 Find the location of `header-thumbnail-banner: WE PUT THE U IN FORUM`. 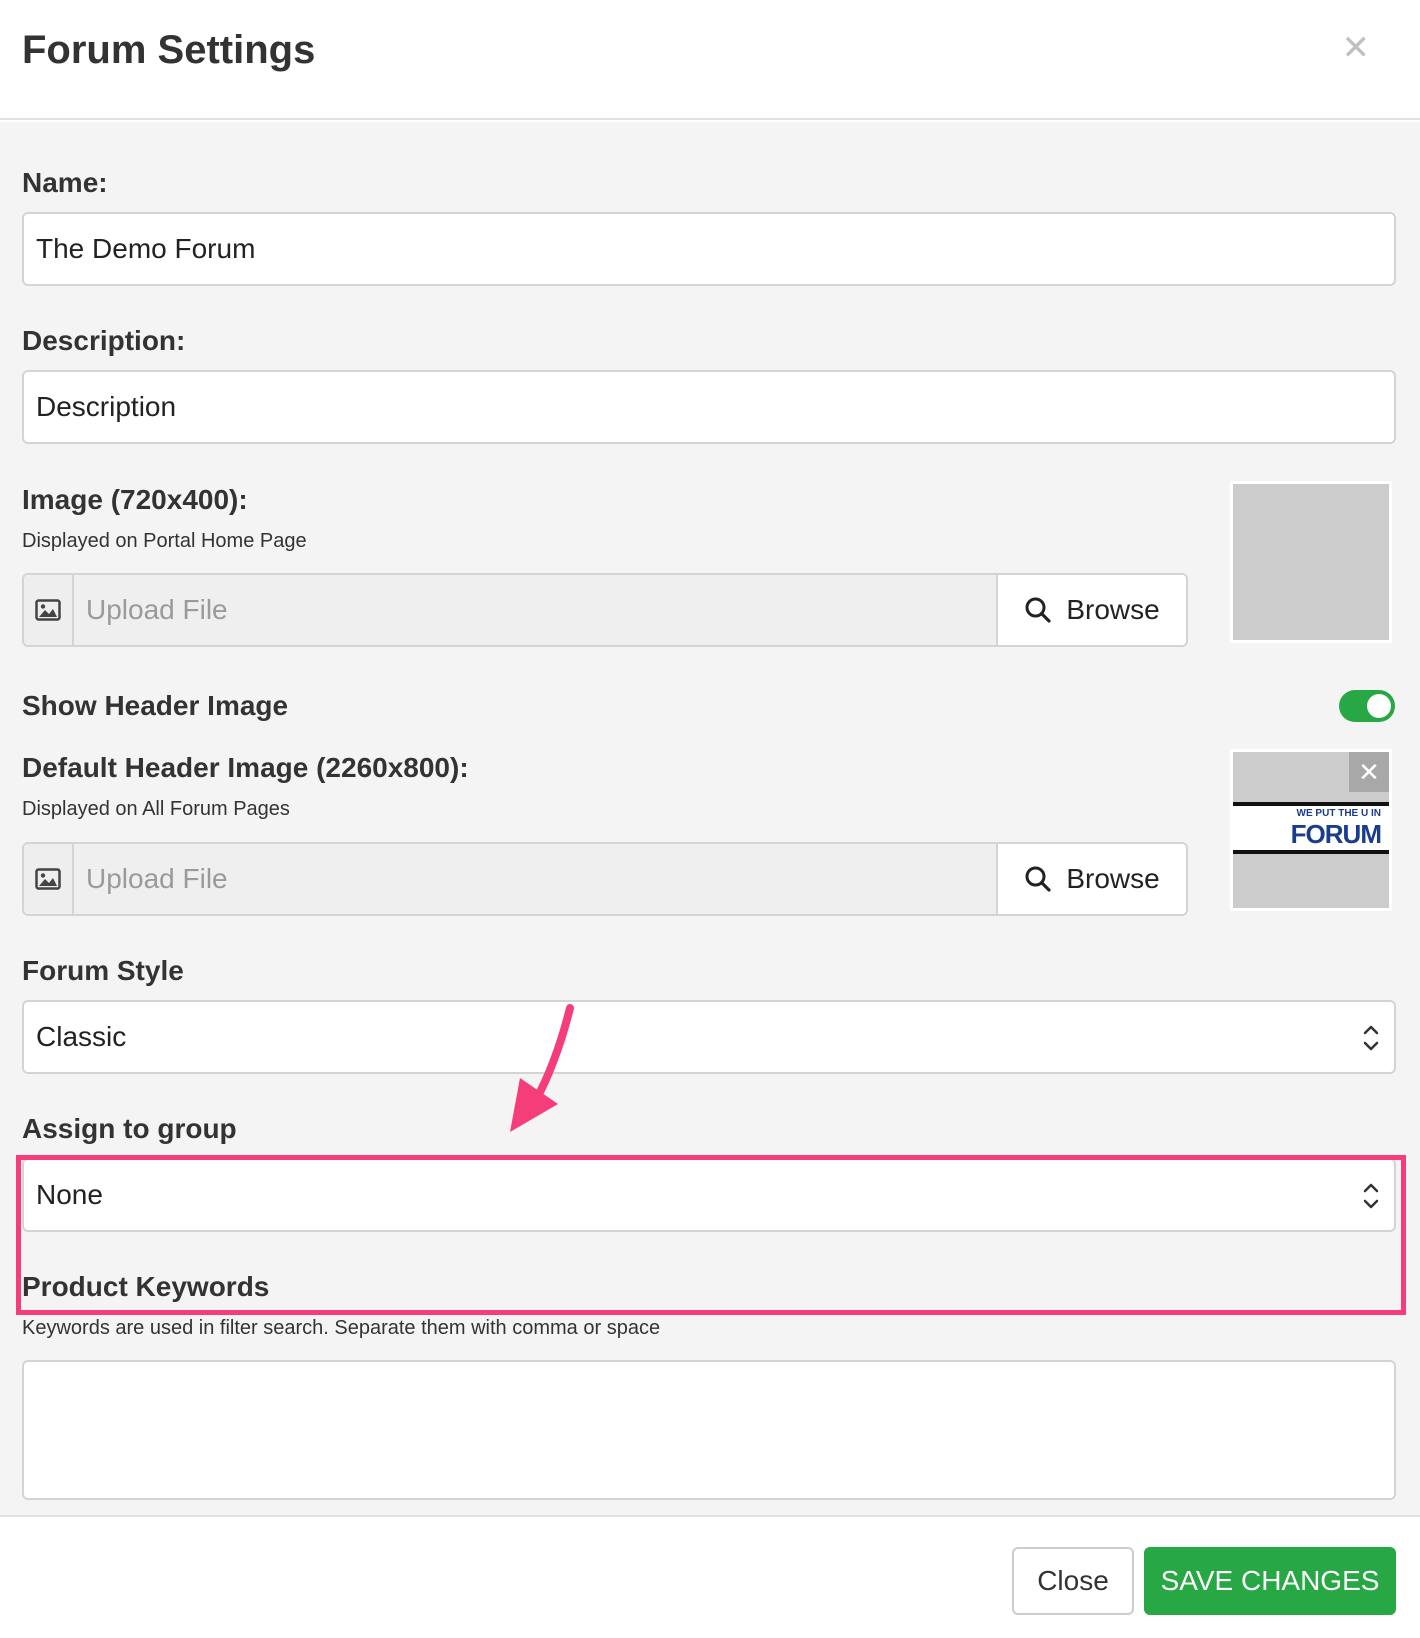

header-thumbnail-banner: WE PUT THE U IN FORUM is located at coordinates (1311, 828).